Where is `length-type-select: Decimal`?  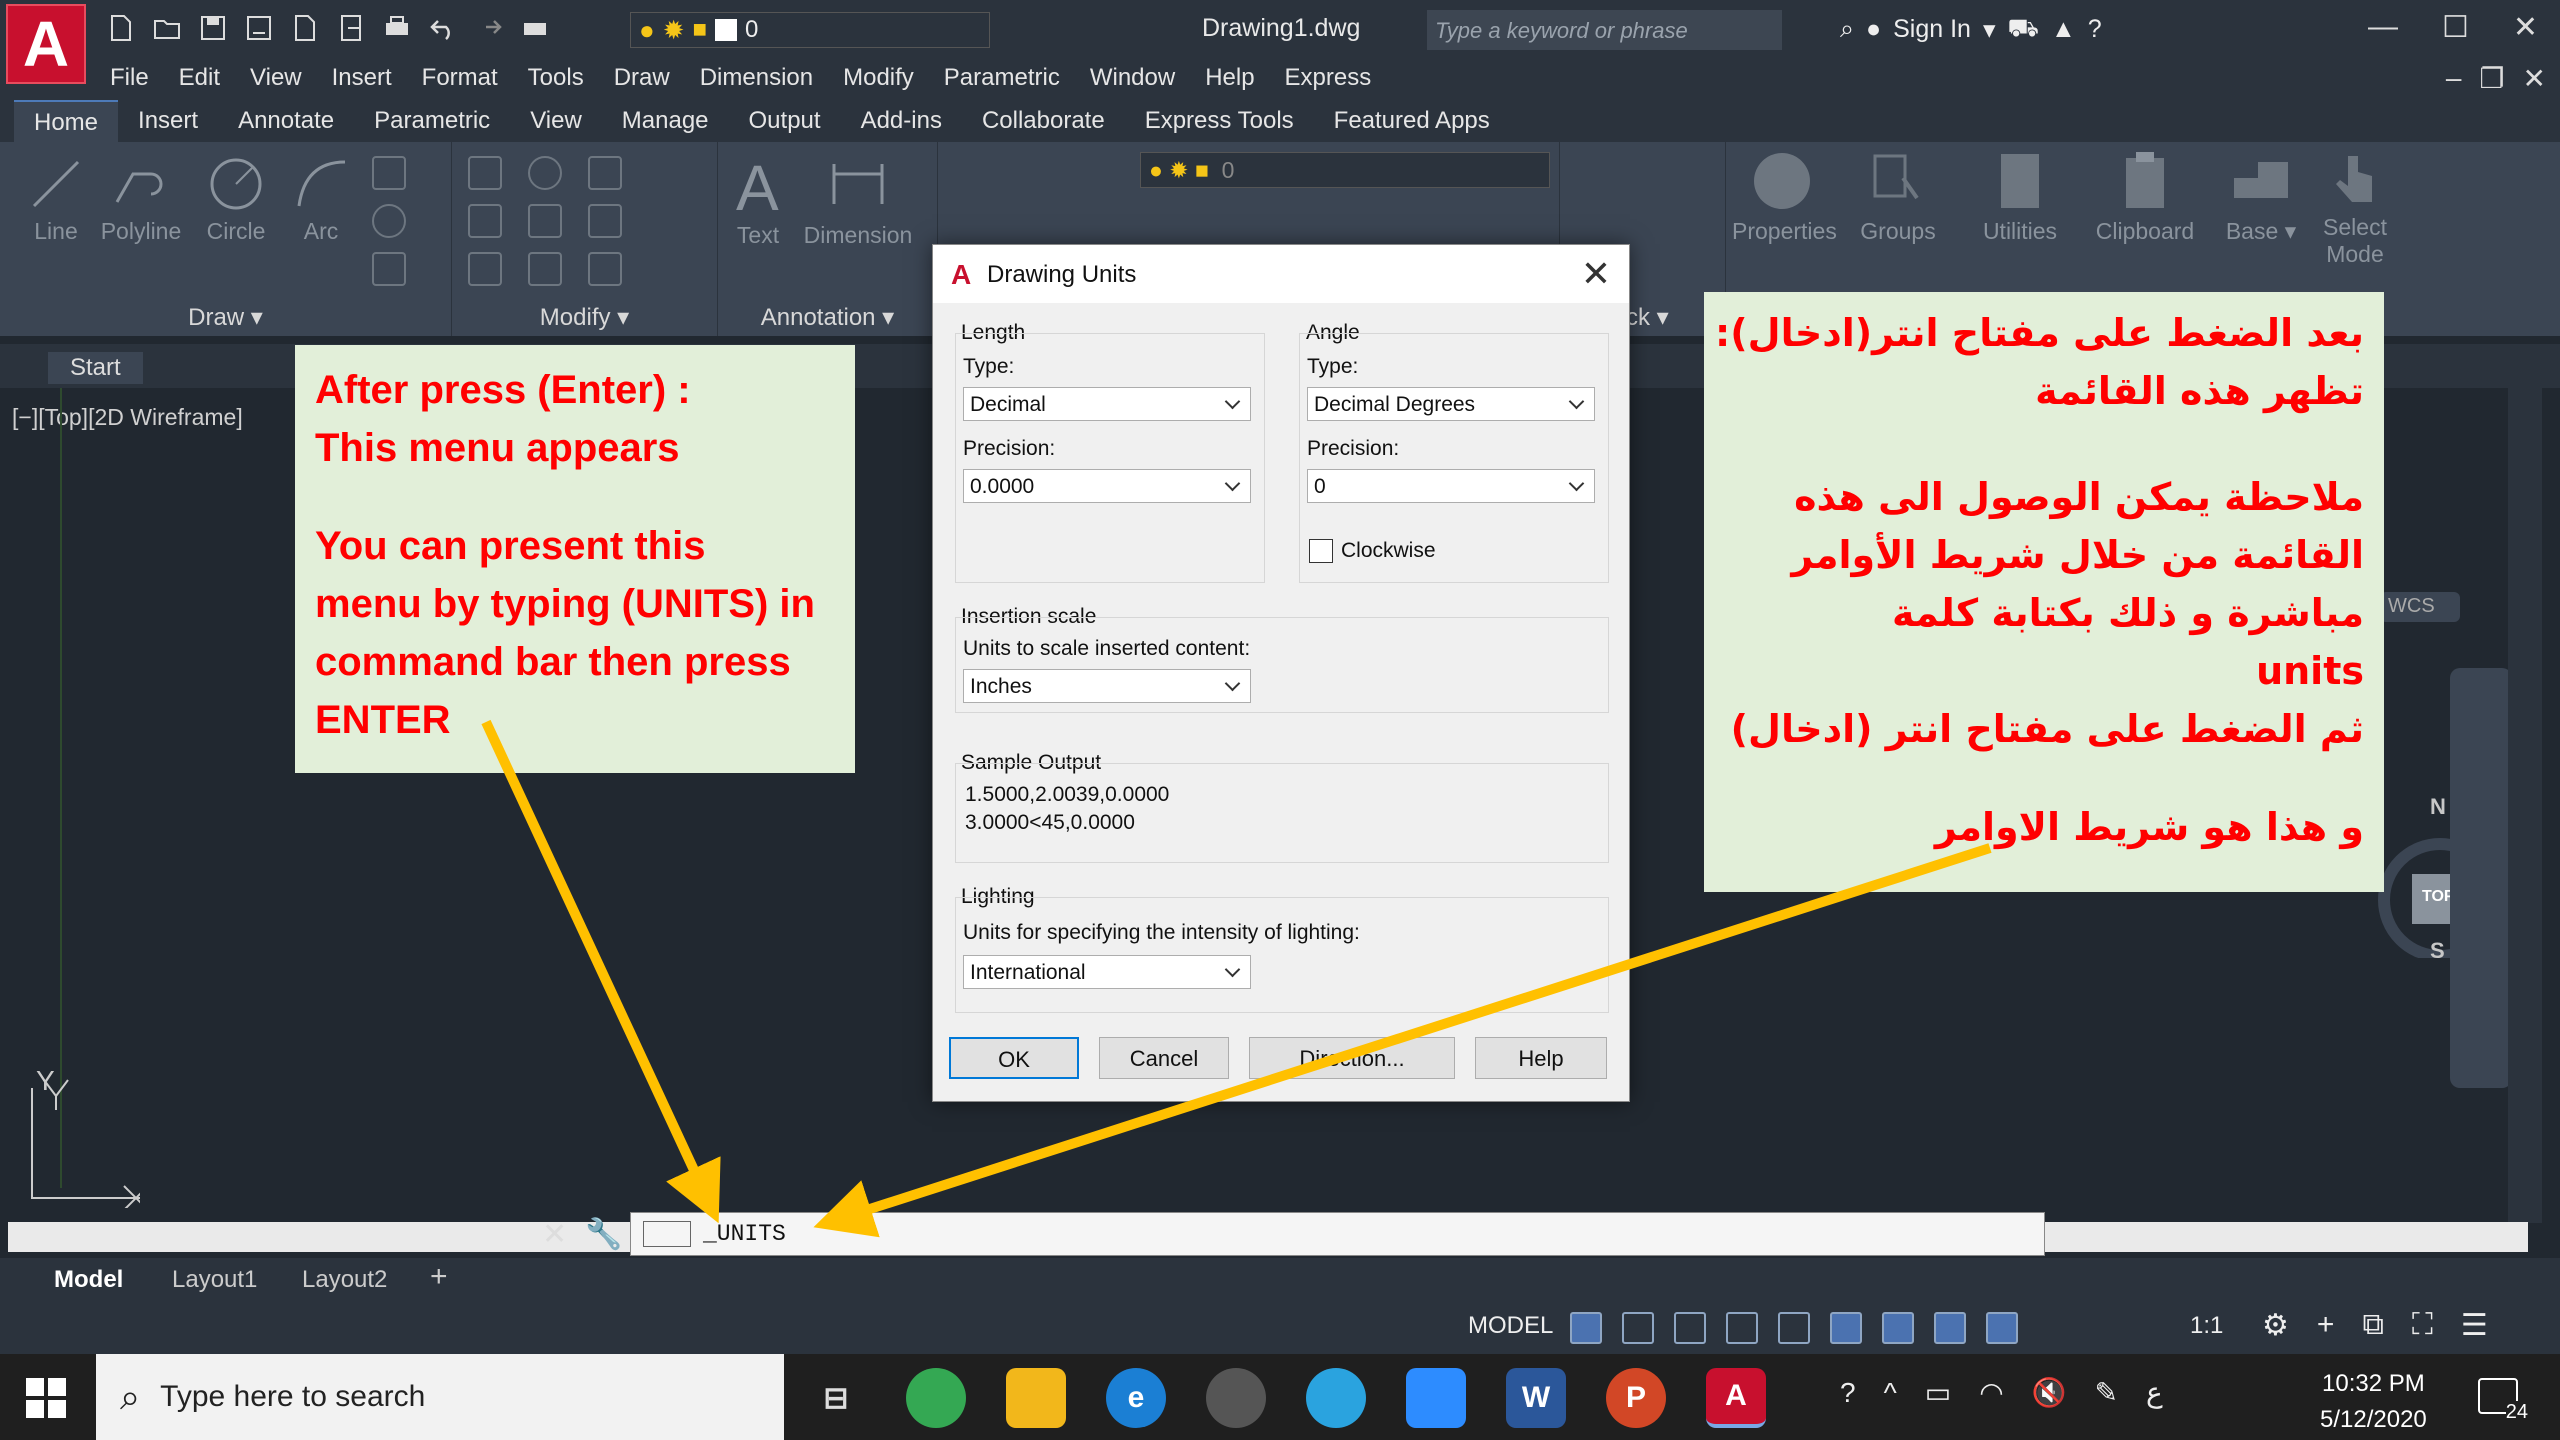
length-type-select: Decimal is located at coordinates (1107, 404).